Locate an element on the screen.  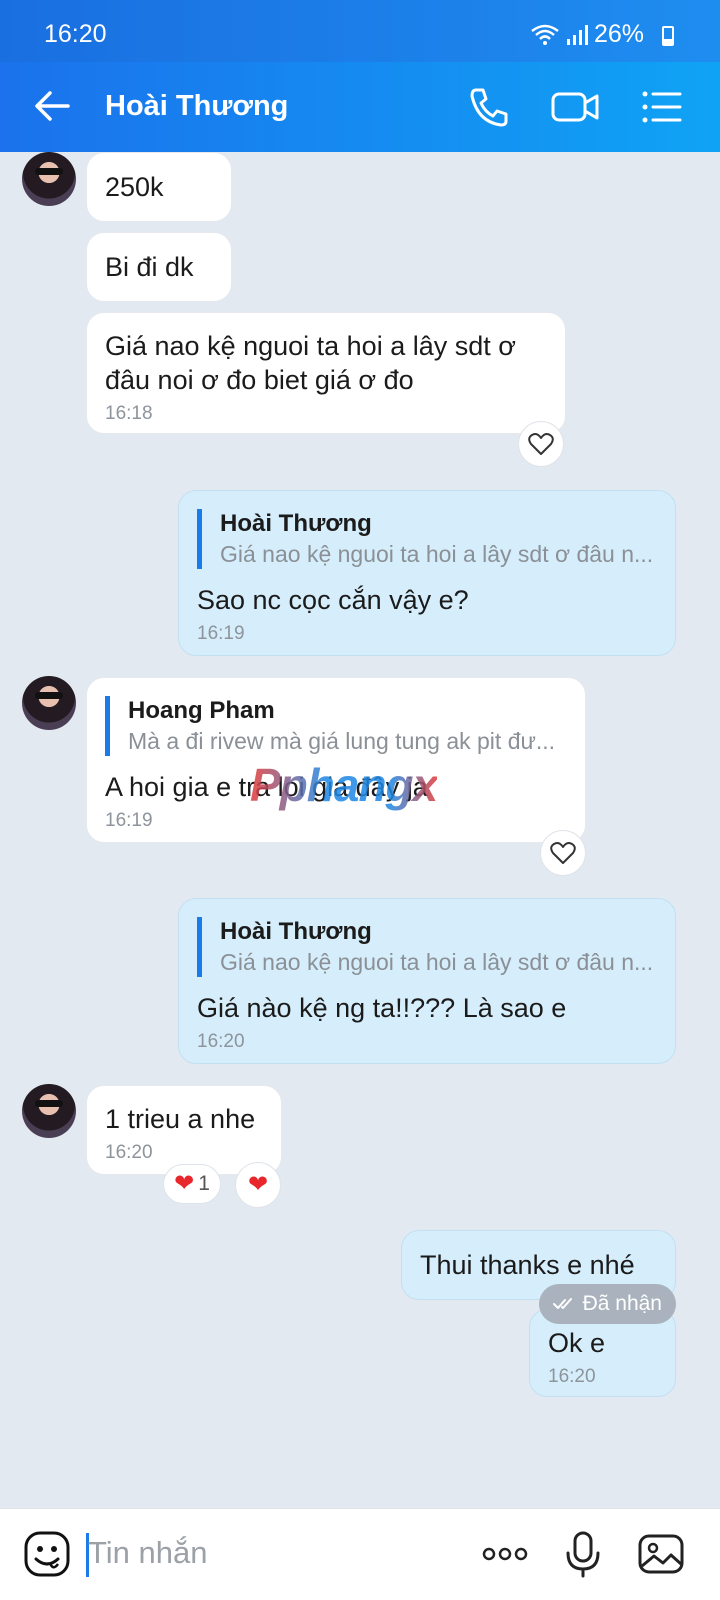
reaction-summary: ❤ 1 is located at coordinates (192, 1184).